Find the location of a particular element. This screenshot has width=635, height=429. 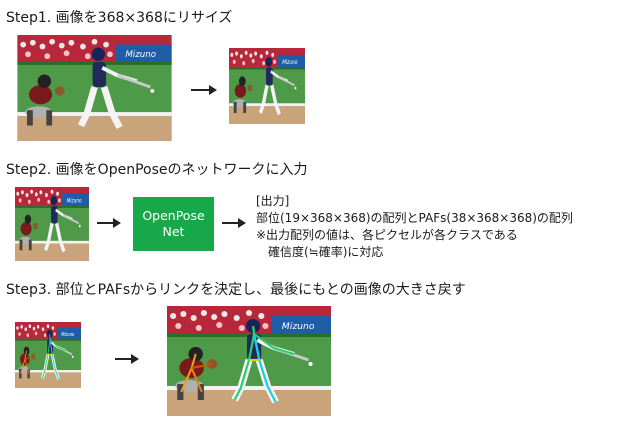

openpose-net-box: OpenPose Net is located at coordinates (173, 224).